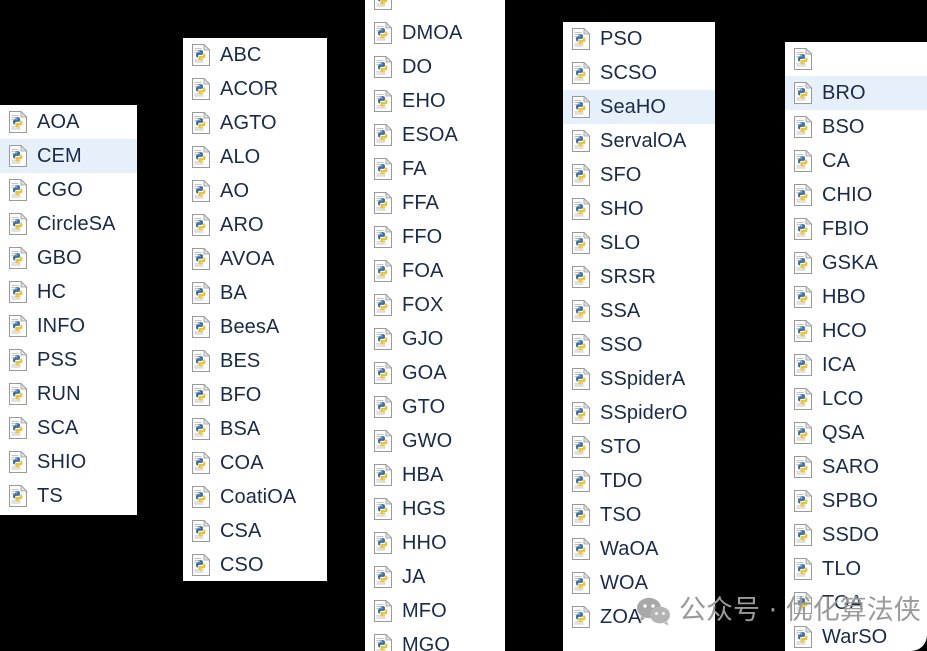  I want to click on file-list-item: SPBO, so click(856, 501).